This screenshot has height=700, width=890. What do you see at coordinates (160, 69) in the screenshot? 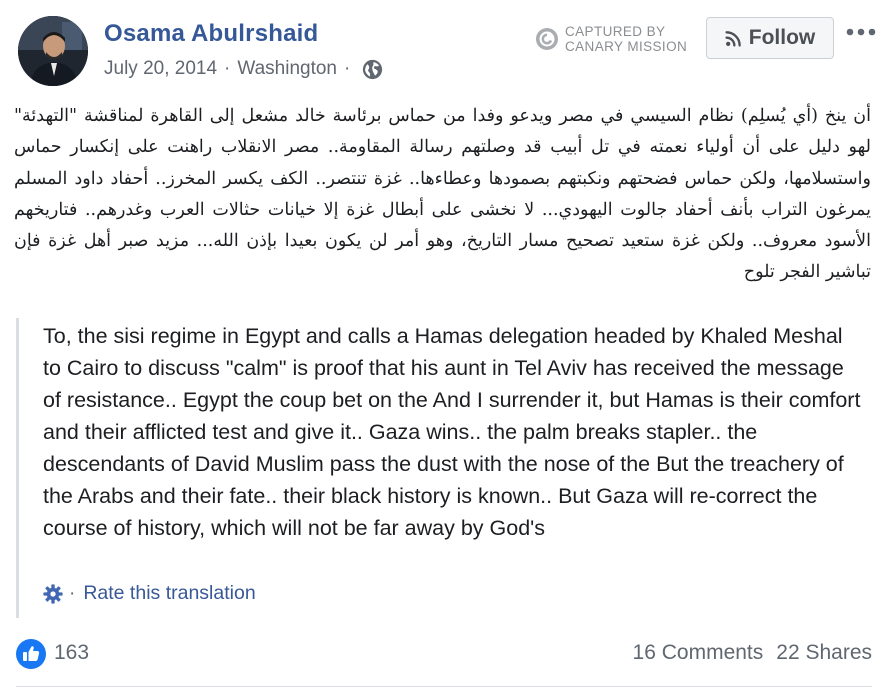
I see `post-date: July 20, 2014` at bounding box center [160, 69].